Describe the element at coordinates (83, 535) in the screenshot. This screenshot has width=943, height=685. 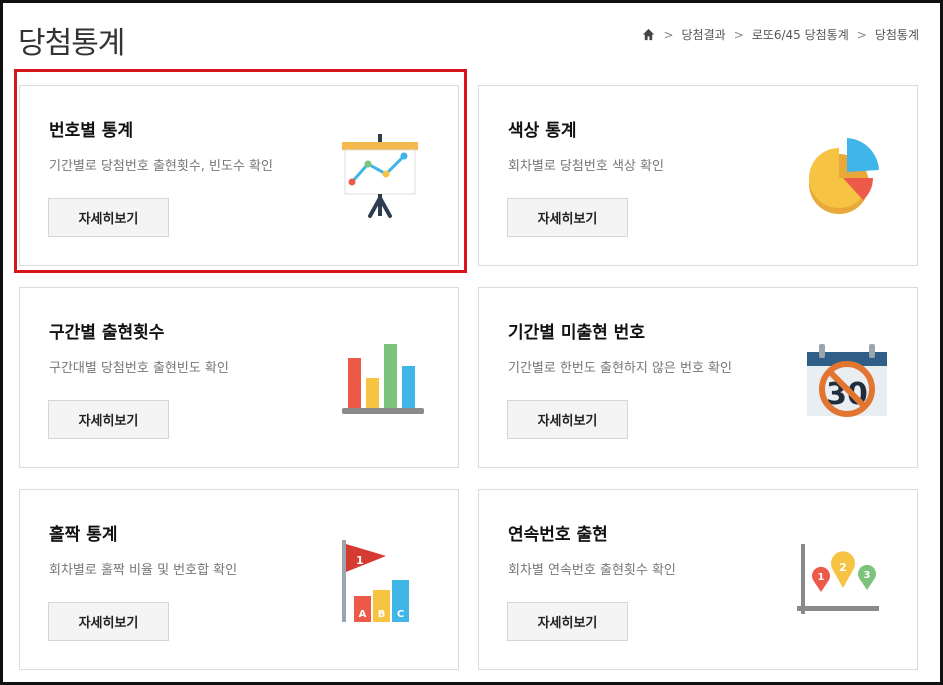
I see `card-title: 홀짝 통계` at that location.